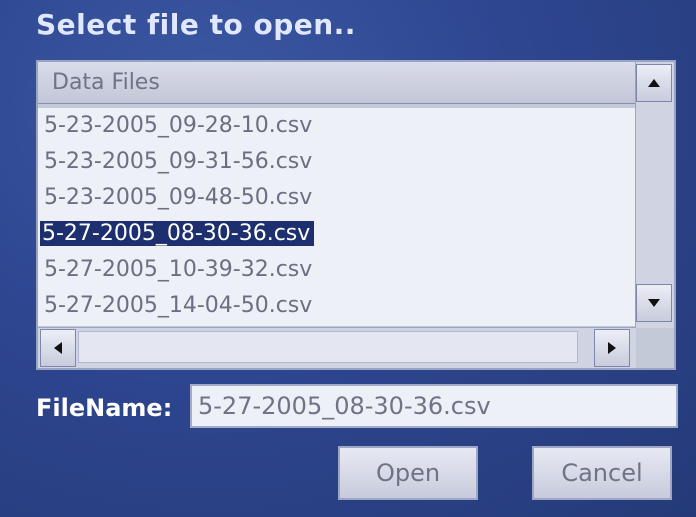 The height and width of the screenshot is (517, 696). Describe the element at coordinates (337, 306) in the screenshot. I see `list-item: 5-27-2005_14-04-50.csv` at that location.